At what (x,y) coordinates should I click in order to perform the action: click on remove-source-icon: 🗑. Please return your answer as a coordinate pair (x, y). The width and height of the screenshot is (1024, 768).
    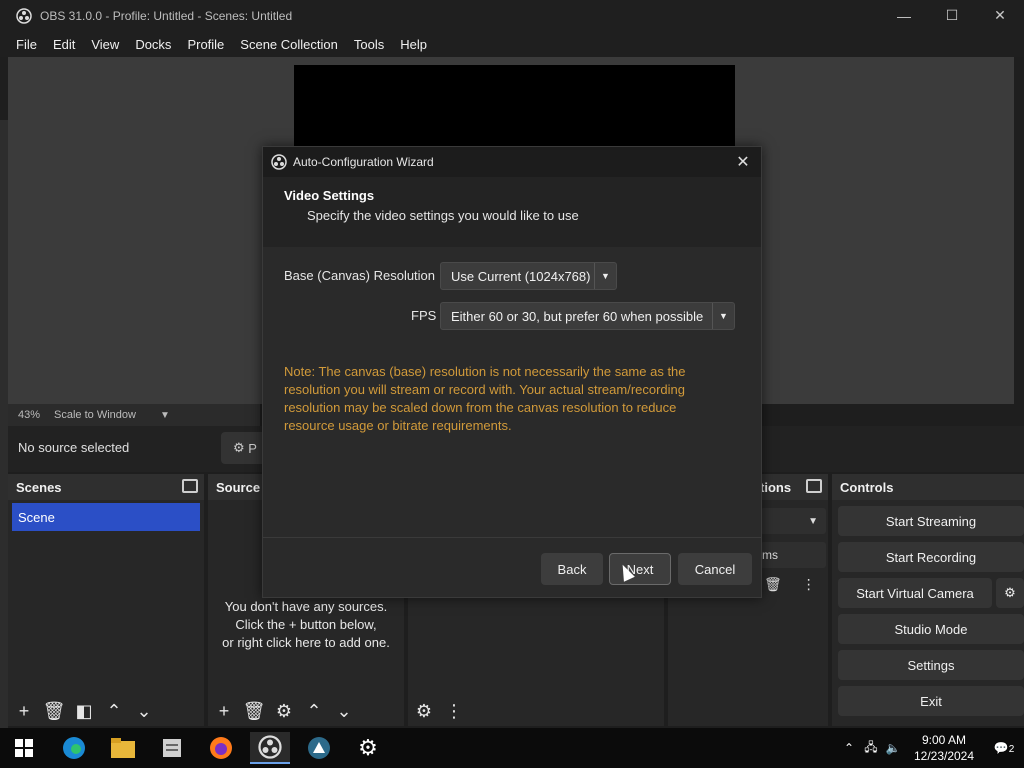
    Looking at the image, I should click on (254, 711).